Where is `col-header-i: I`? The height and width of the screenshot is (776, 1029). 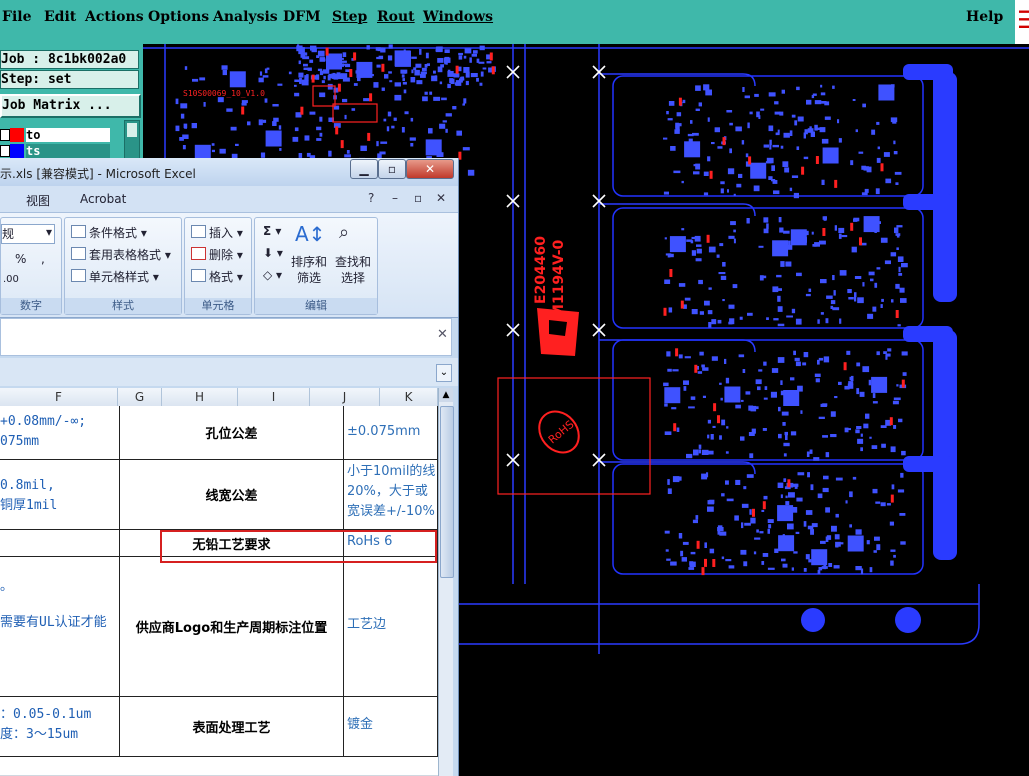 col-header-i: I is located at coordinates (274, 397).